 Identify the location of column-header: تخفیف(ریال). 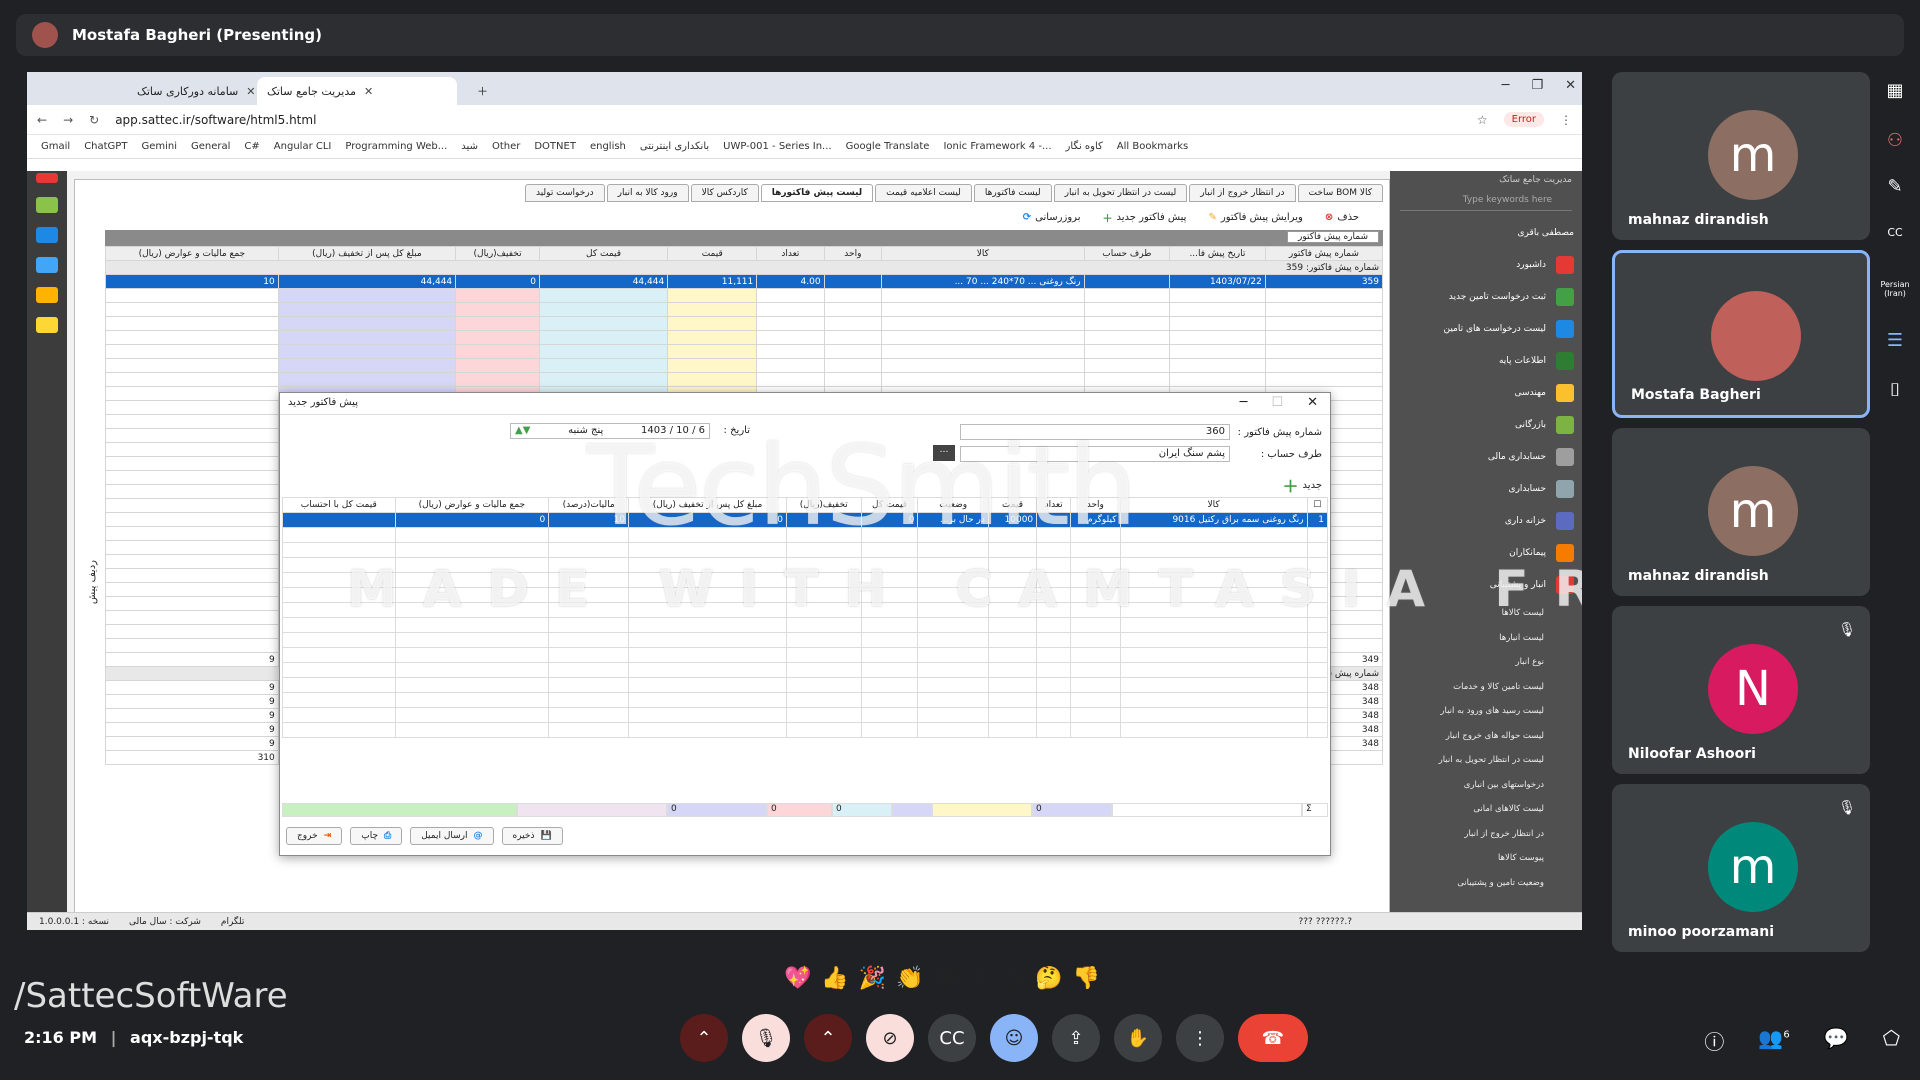
(497, 253).